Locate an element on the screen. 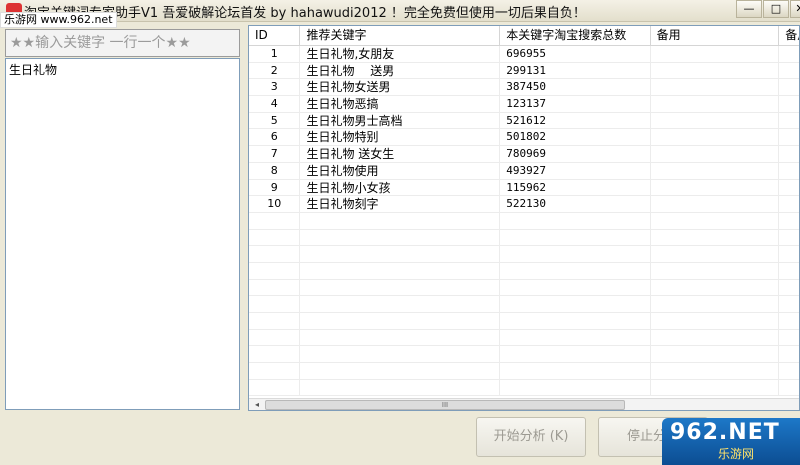 The height and width of the screenshot is (465, 800). logo-text: 962.NET is located at coordinates (725, 432).